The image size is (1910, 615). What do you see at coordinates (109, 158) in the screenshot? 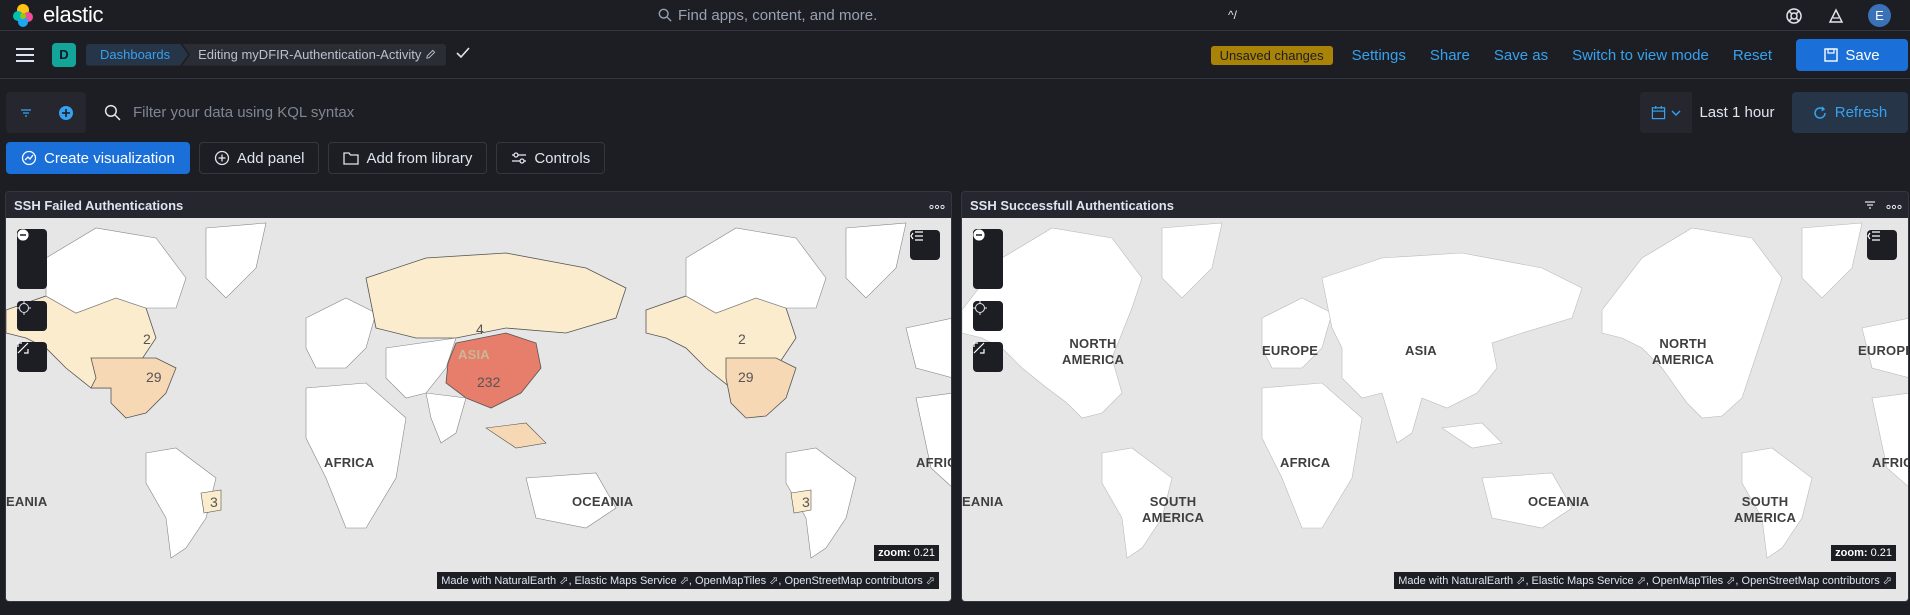
I see `create-visualization-label: Create visualization` at bounding box center [109, 158].